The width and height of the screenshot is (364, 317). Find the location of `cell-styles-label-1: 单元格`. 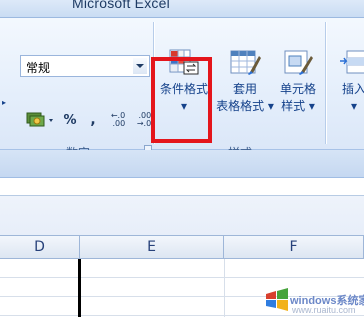

cell-styles-label-1: 单元格 is located at coordinates (297, 89).